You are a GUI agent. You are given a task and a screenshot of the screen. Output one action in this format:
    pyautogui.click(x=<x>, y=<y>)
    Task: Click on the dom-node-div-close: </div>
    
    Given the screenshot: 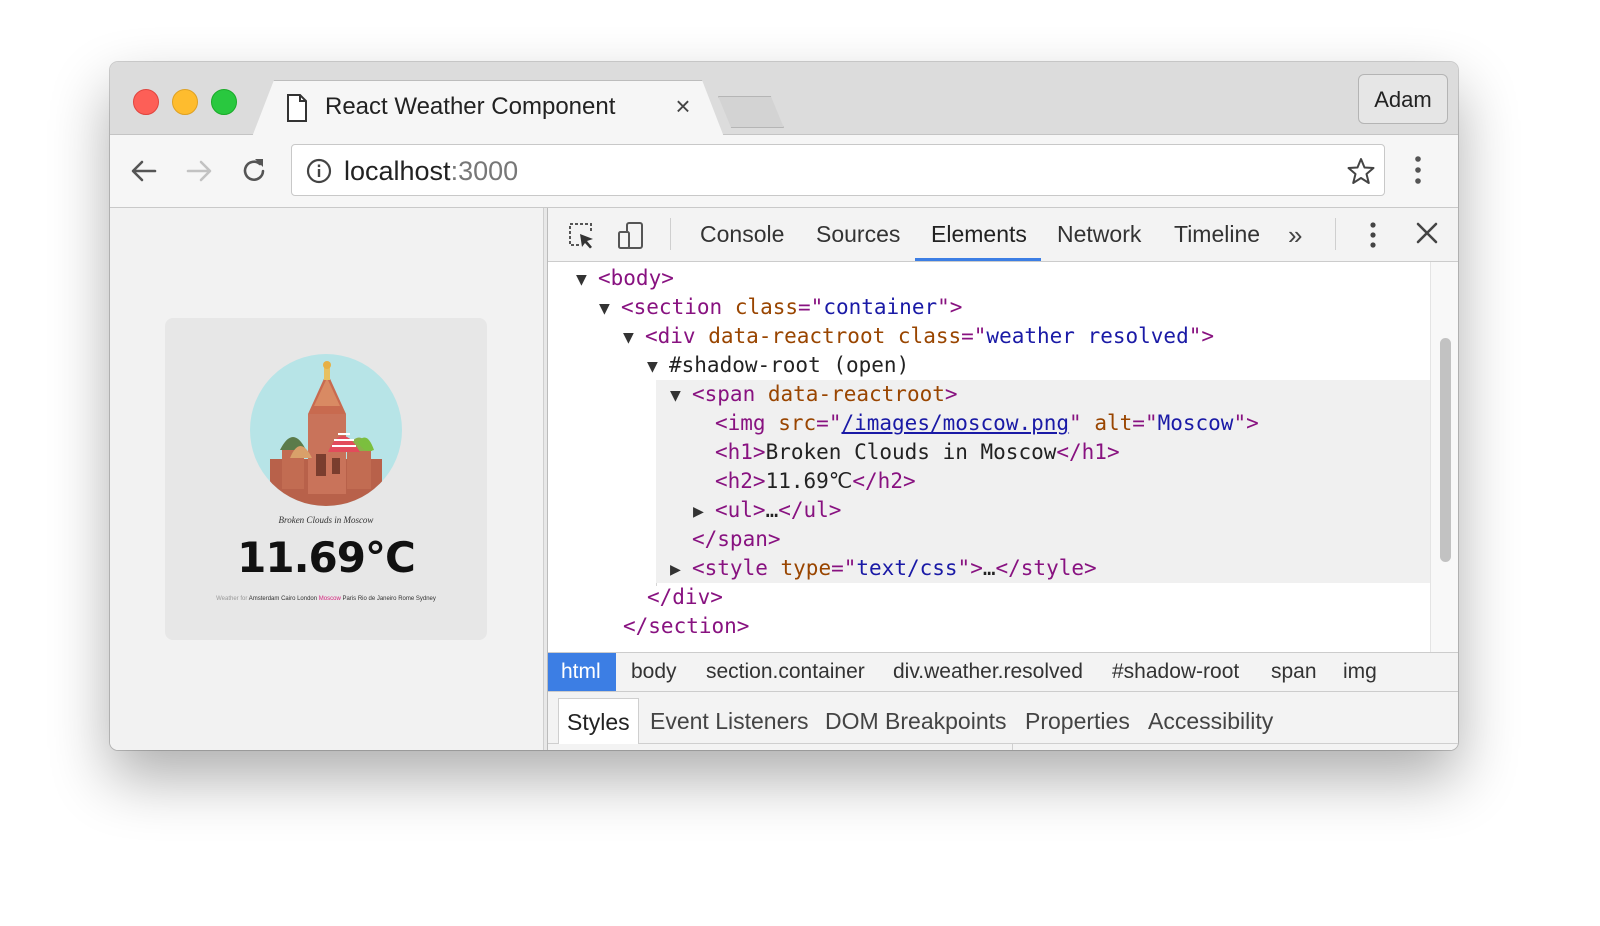 What is the action you would take?
    pyautogui.click(x=989, y=597)
    